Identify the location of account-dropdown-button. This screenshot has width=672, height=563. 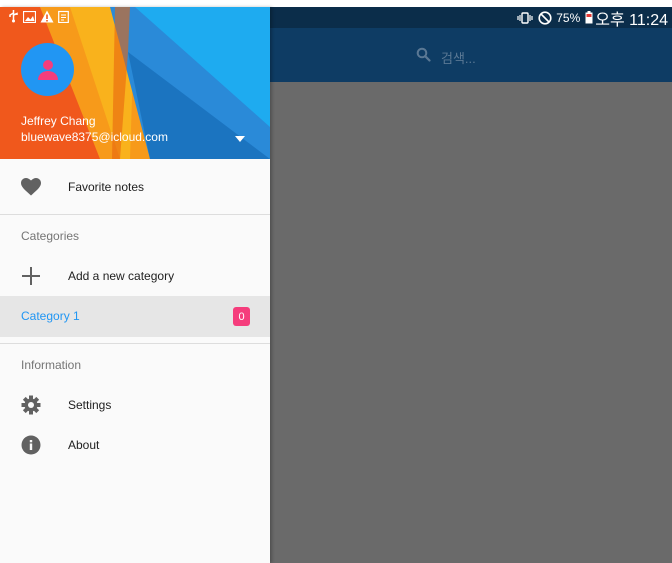
(240, 139).